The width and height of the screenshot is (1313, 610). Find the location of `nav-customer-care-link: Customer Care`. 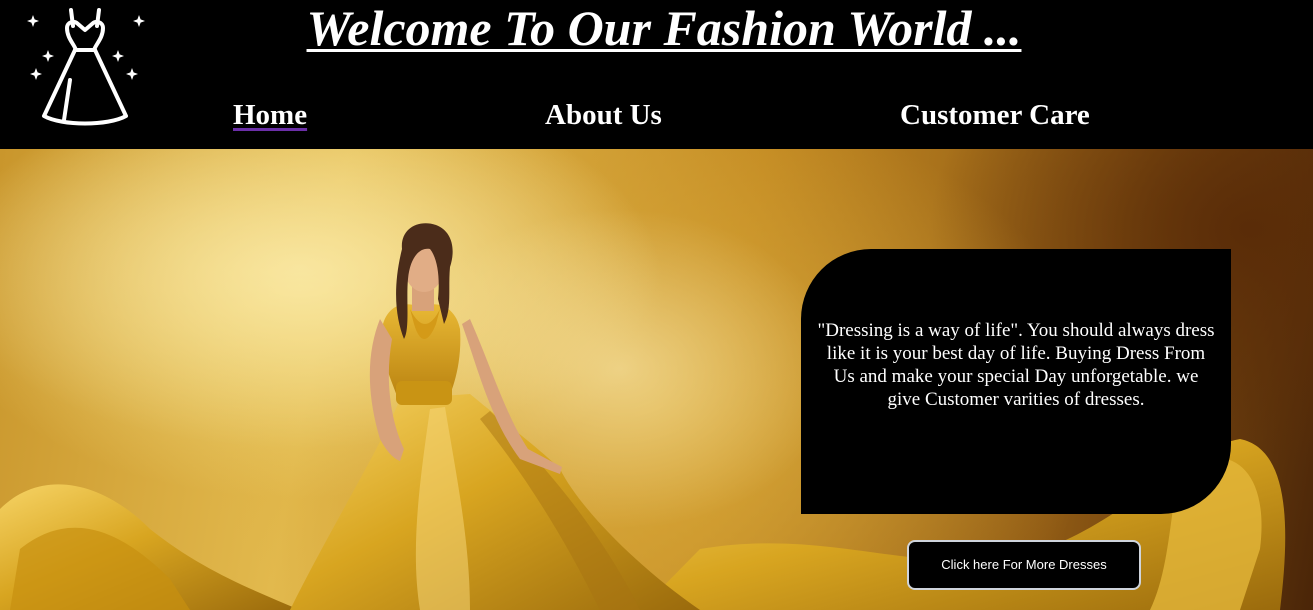

nav-customer-care-link: Customer Care is located at coordinates (995, 115).